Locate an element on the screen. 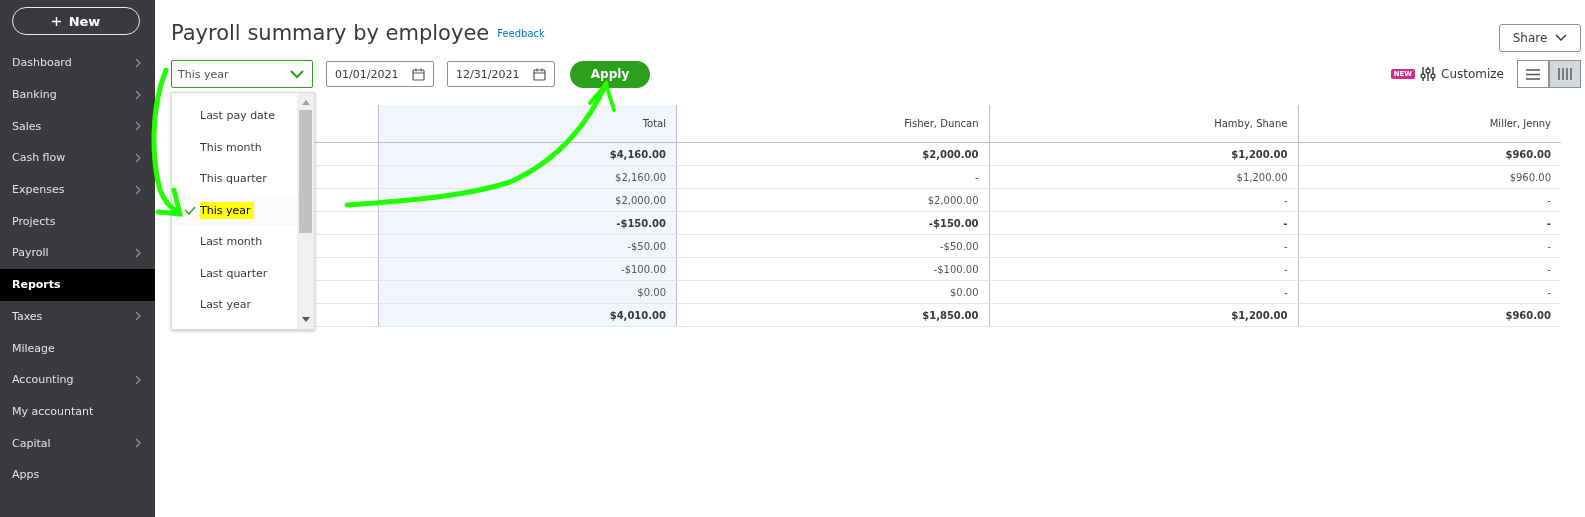 The height and width of the screenshot is (517, 1585). list-icon is located at coordinates (1533, 74).